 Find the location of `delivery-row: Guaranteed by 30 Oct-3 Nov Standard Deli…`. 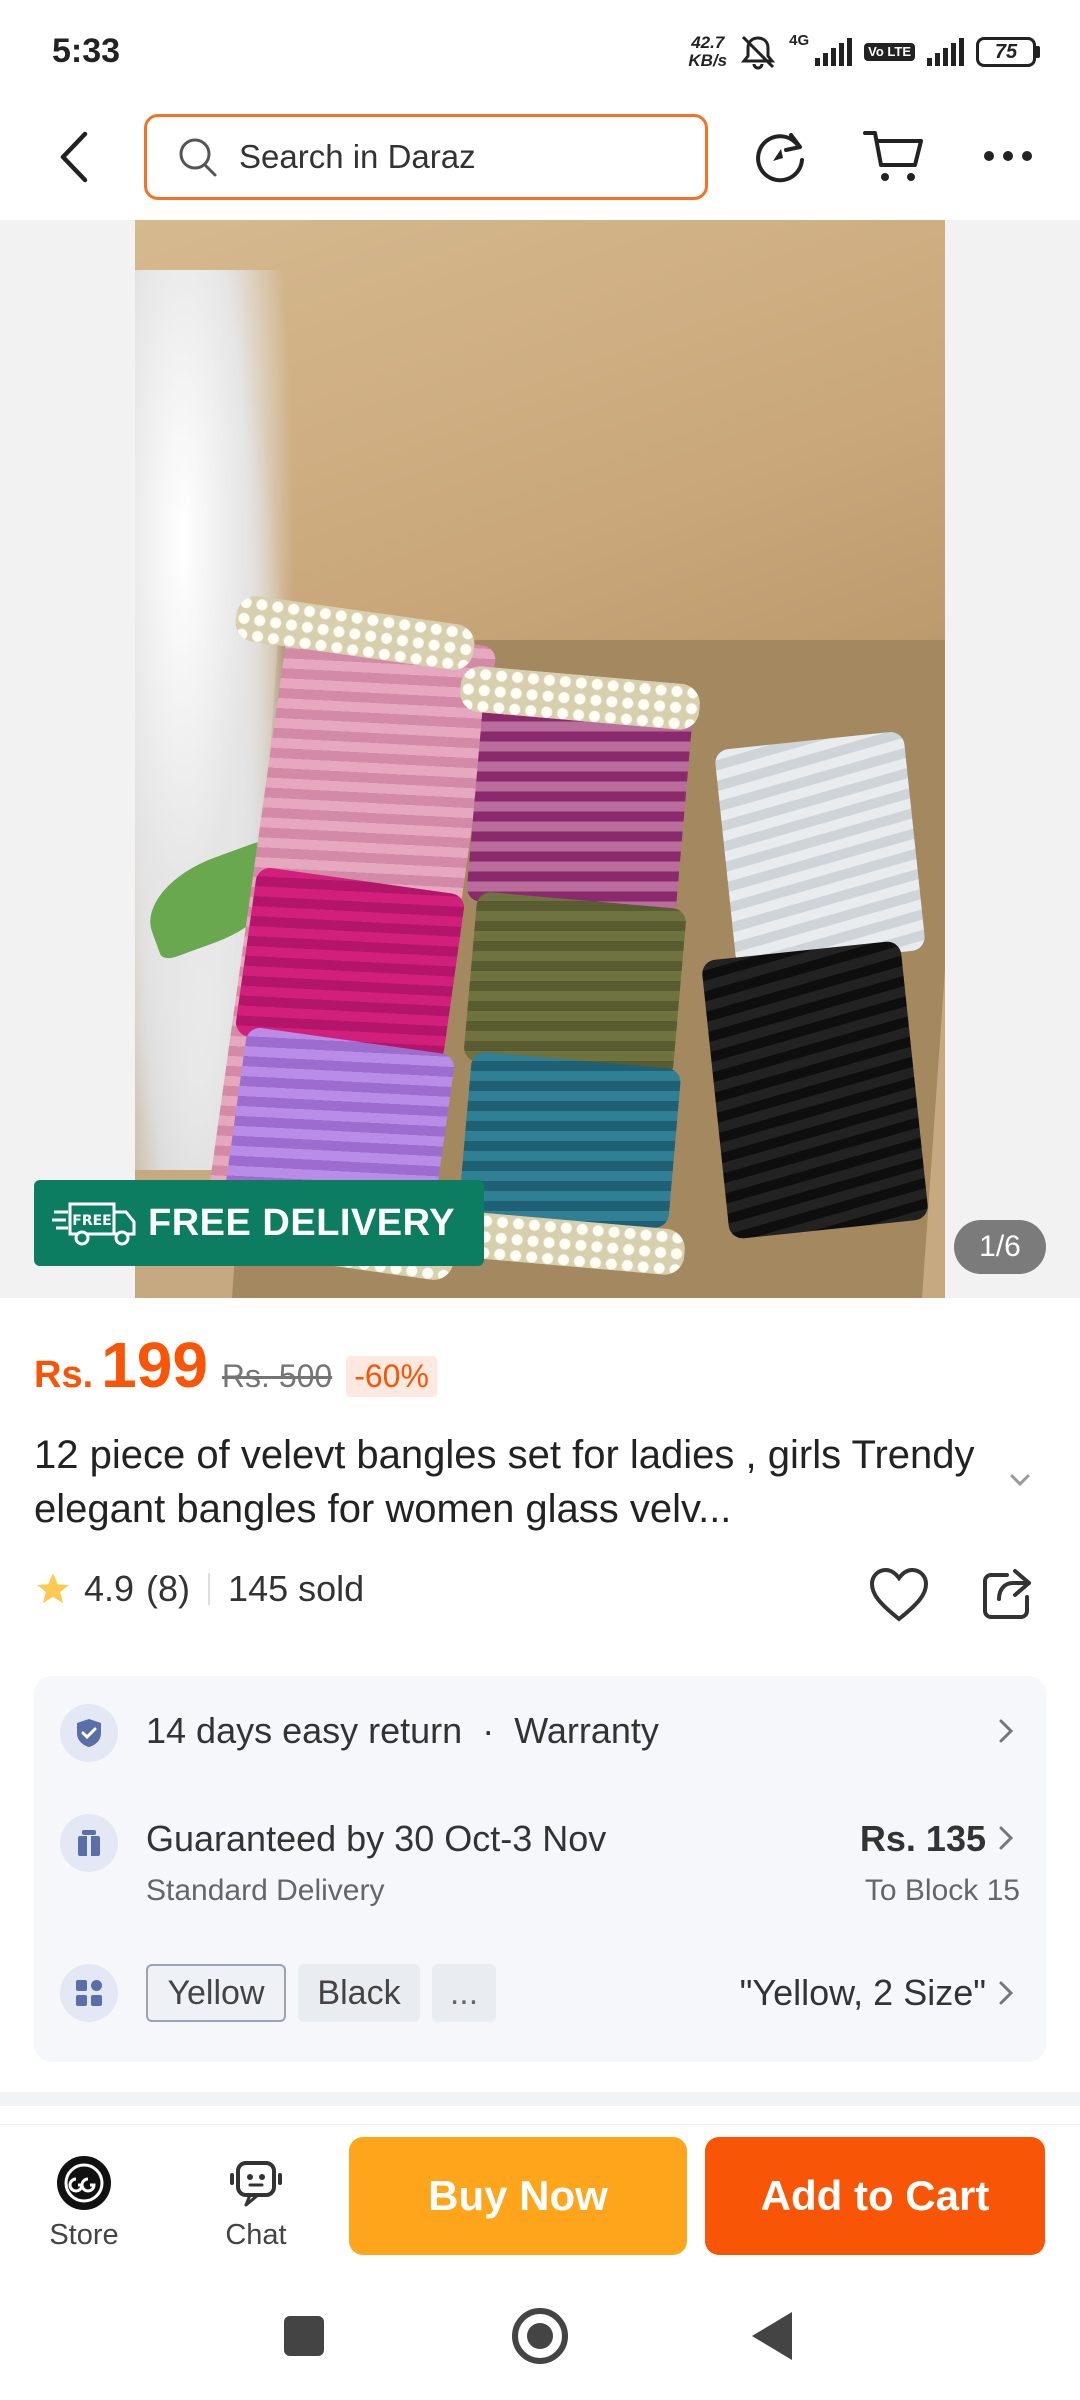

delivery-row: Guaranteed by 30 Oct-3 Nov Standard Deli… is located at coordinates (540, 1853).